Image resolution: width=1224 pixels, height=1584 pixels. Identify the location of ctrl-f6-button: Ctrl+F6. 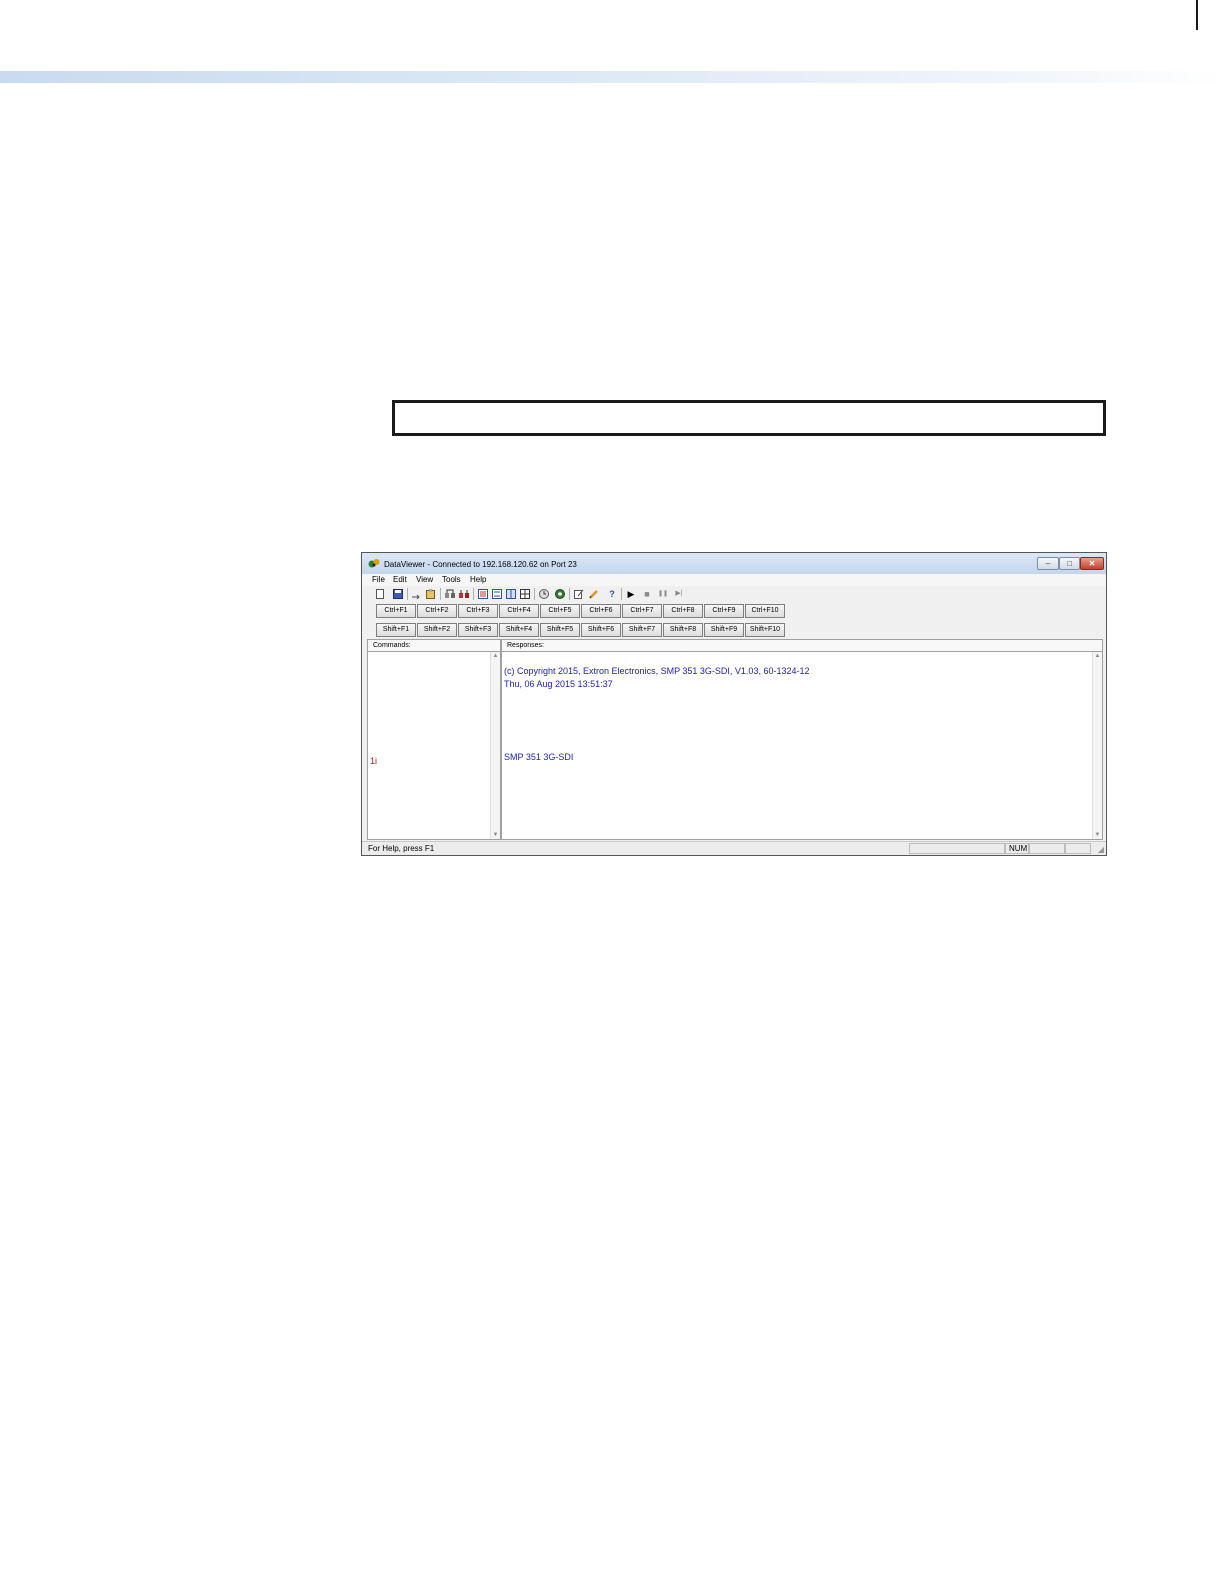
(601, 611).